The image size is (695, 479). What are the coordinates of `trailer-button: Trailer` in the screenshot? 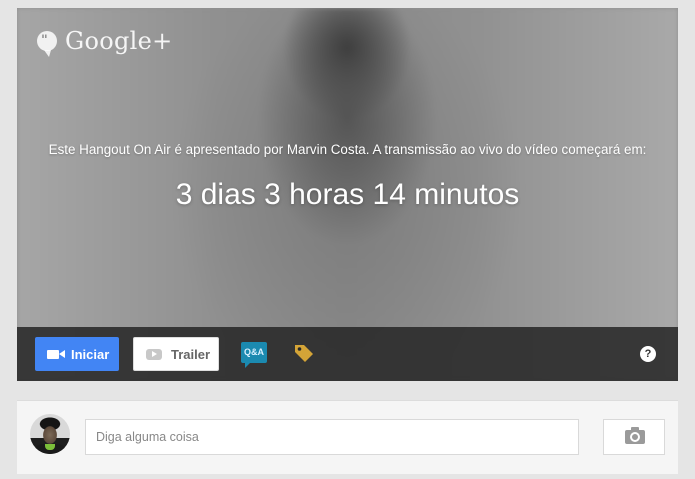 It's located at (176, 354).